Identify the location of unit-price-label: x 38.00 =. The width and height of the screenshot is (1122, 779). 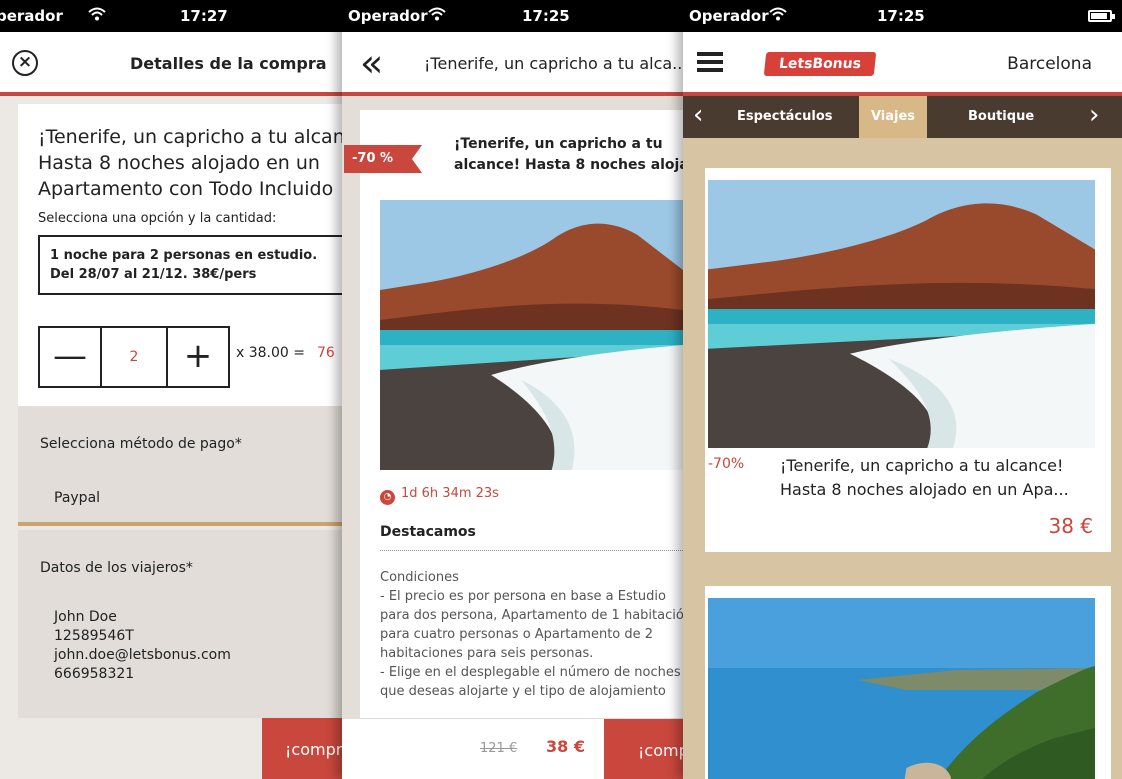
(270, 353).